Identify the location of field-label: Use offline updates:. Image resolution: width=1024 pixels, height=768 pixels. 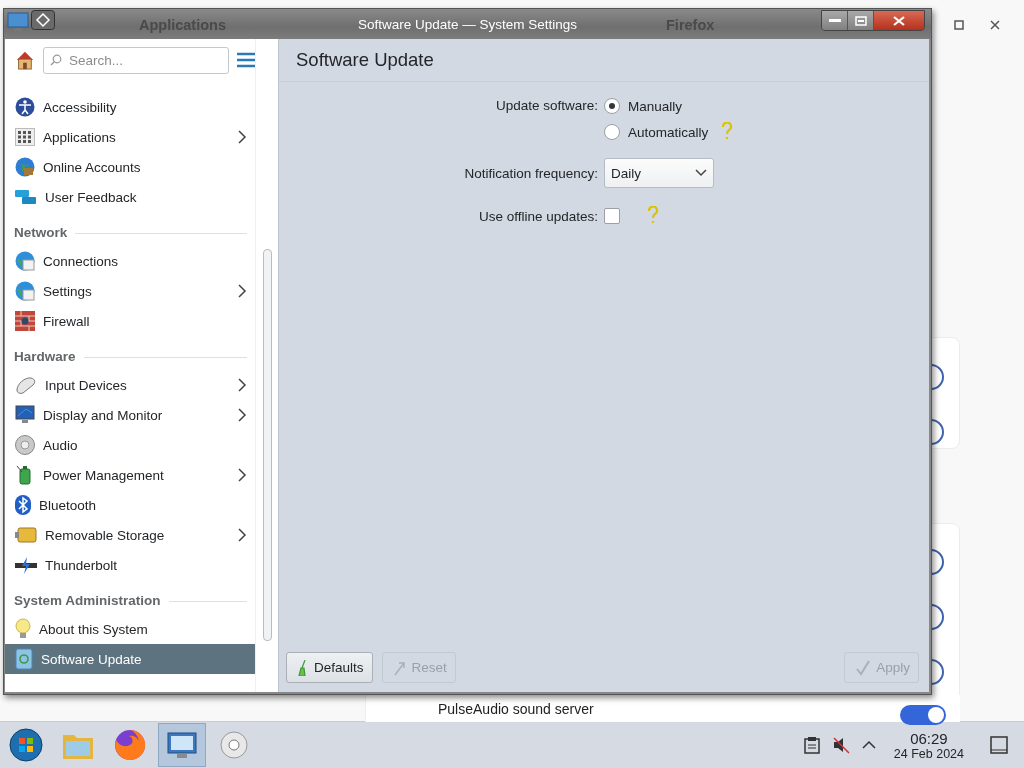
(538, 216).